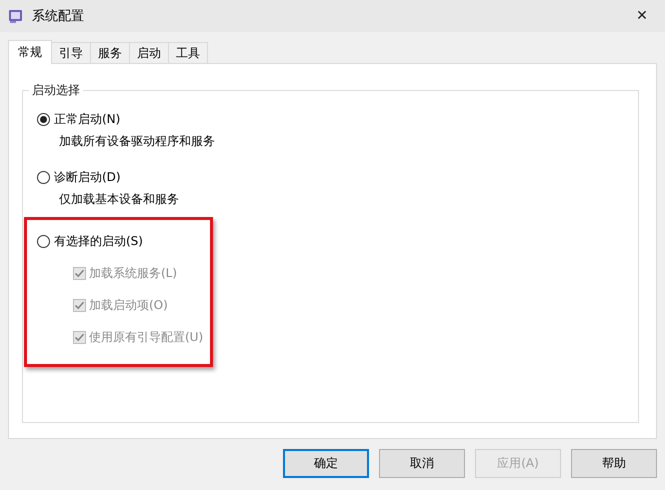 This screenshot has height=490, width=665. What do you see at coordinates (642, 16) in the screenshot?
I see `close-button: ✕` at bounding box center [642, 16].